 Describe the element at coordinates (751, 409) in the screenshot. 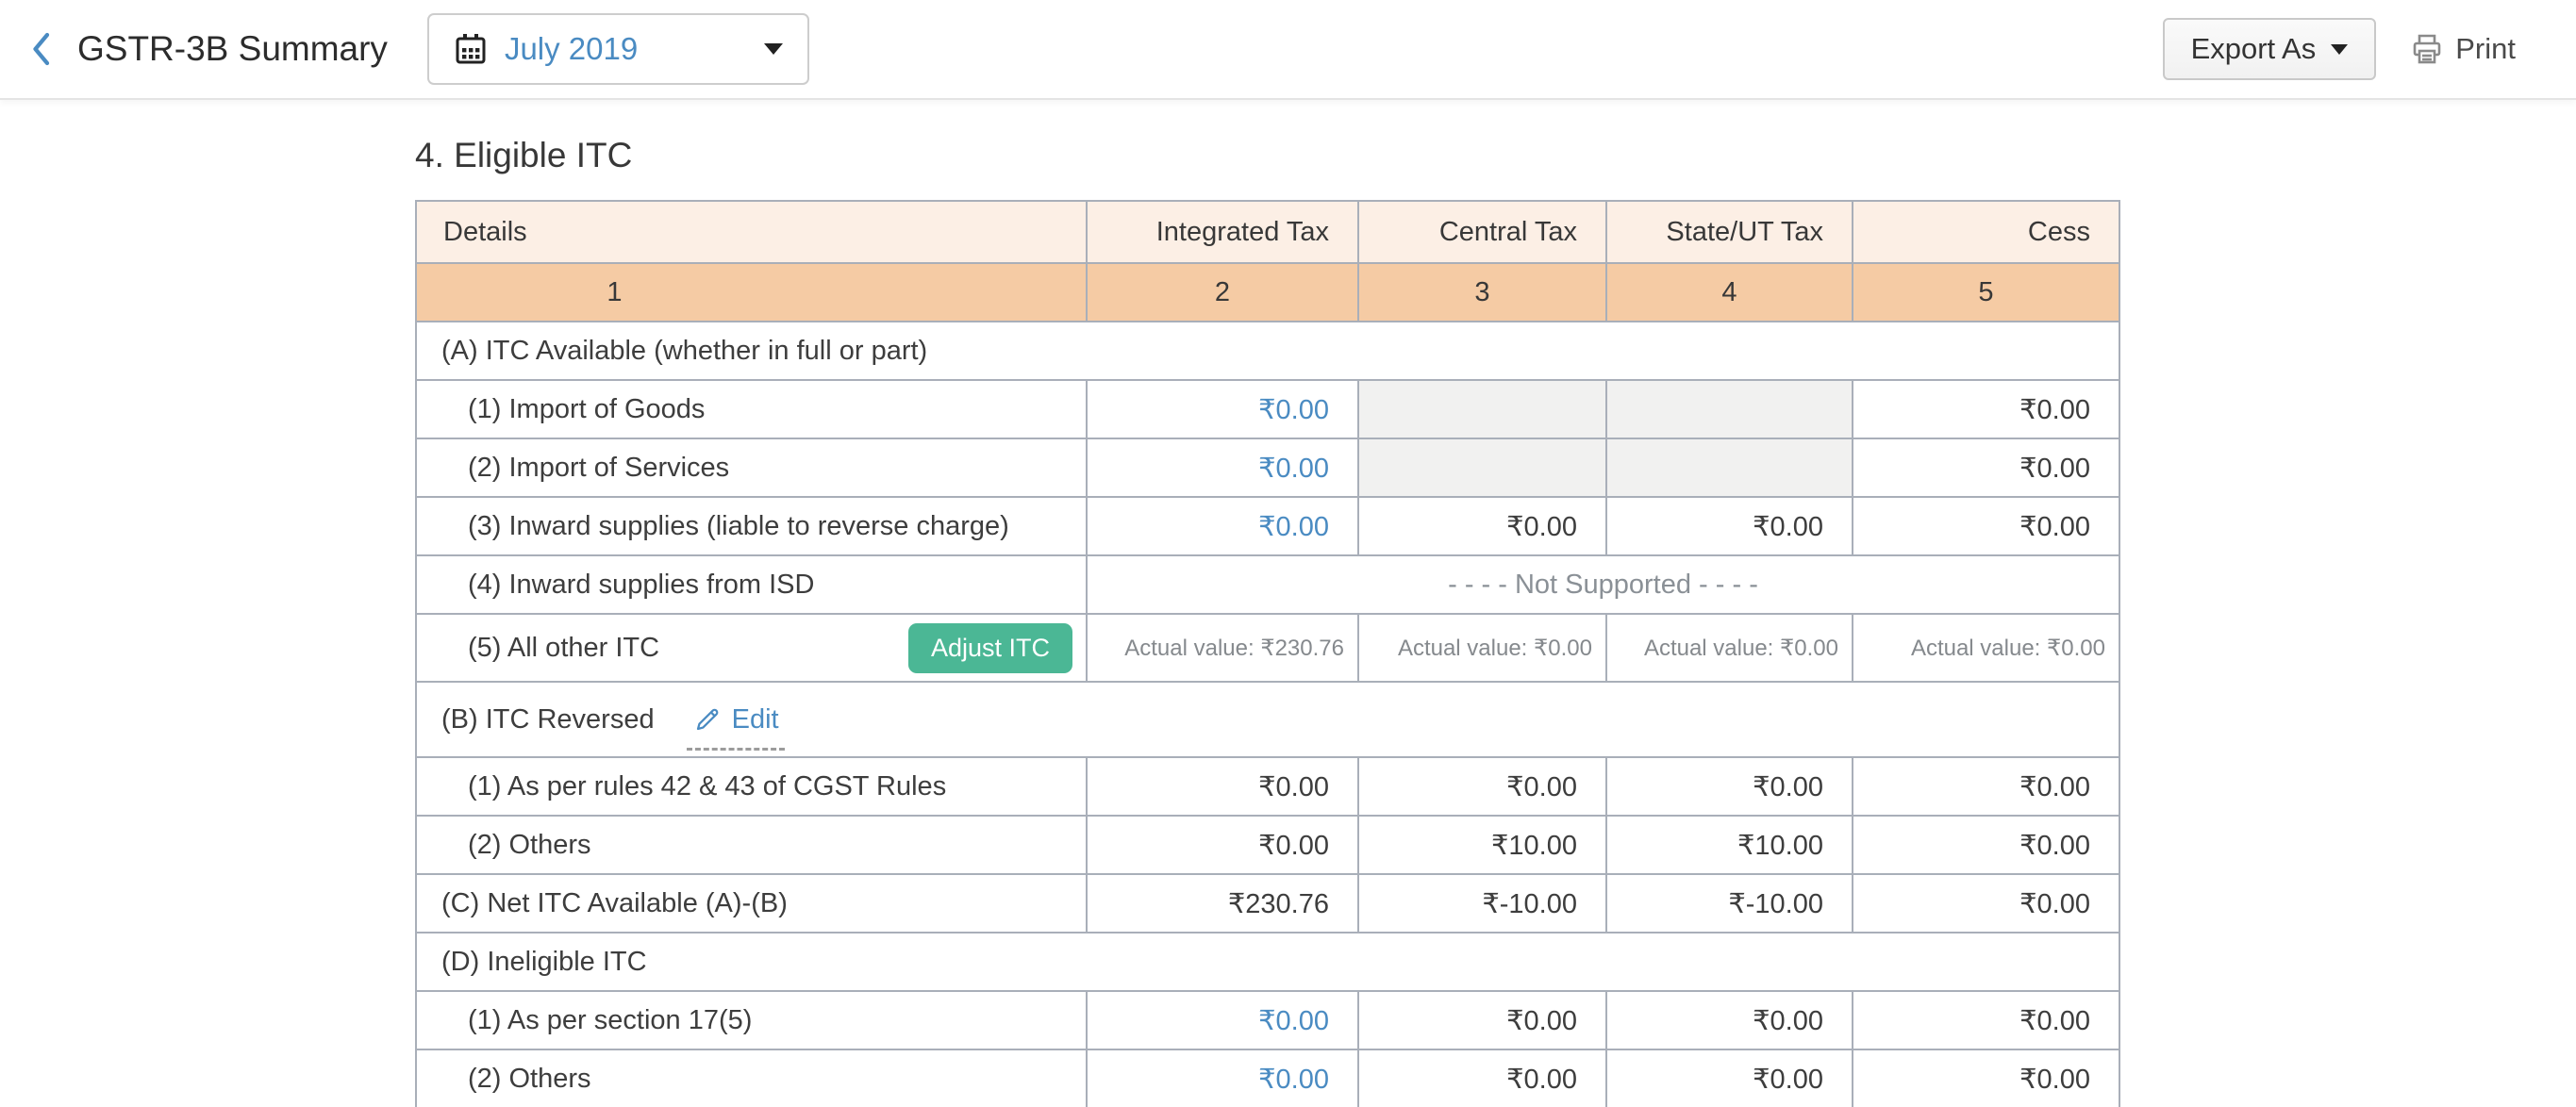

I see `details-cell: (1) Import of Goods` at that location.